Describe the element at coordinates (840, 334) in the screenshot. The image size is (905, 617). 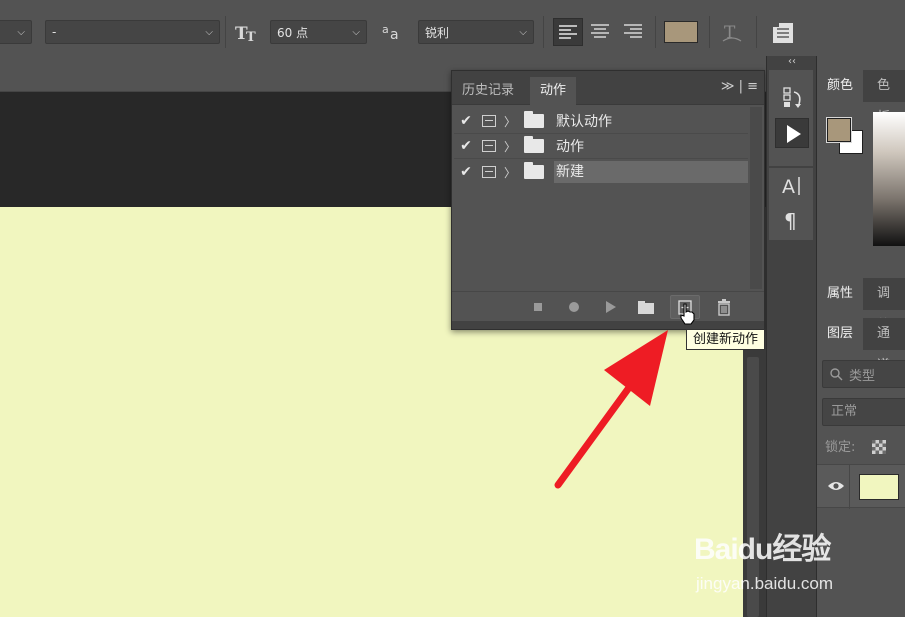
I see `tab-layers: 图层` at that location.